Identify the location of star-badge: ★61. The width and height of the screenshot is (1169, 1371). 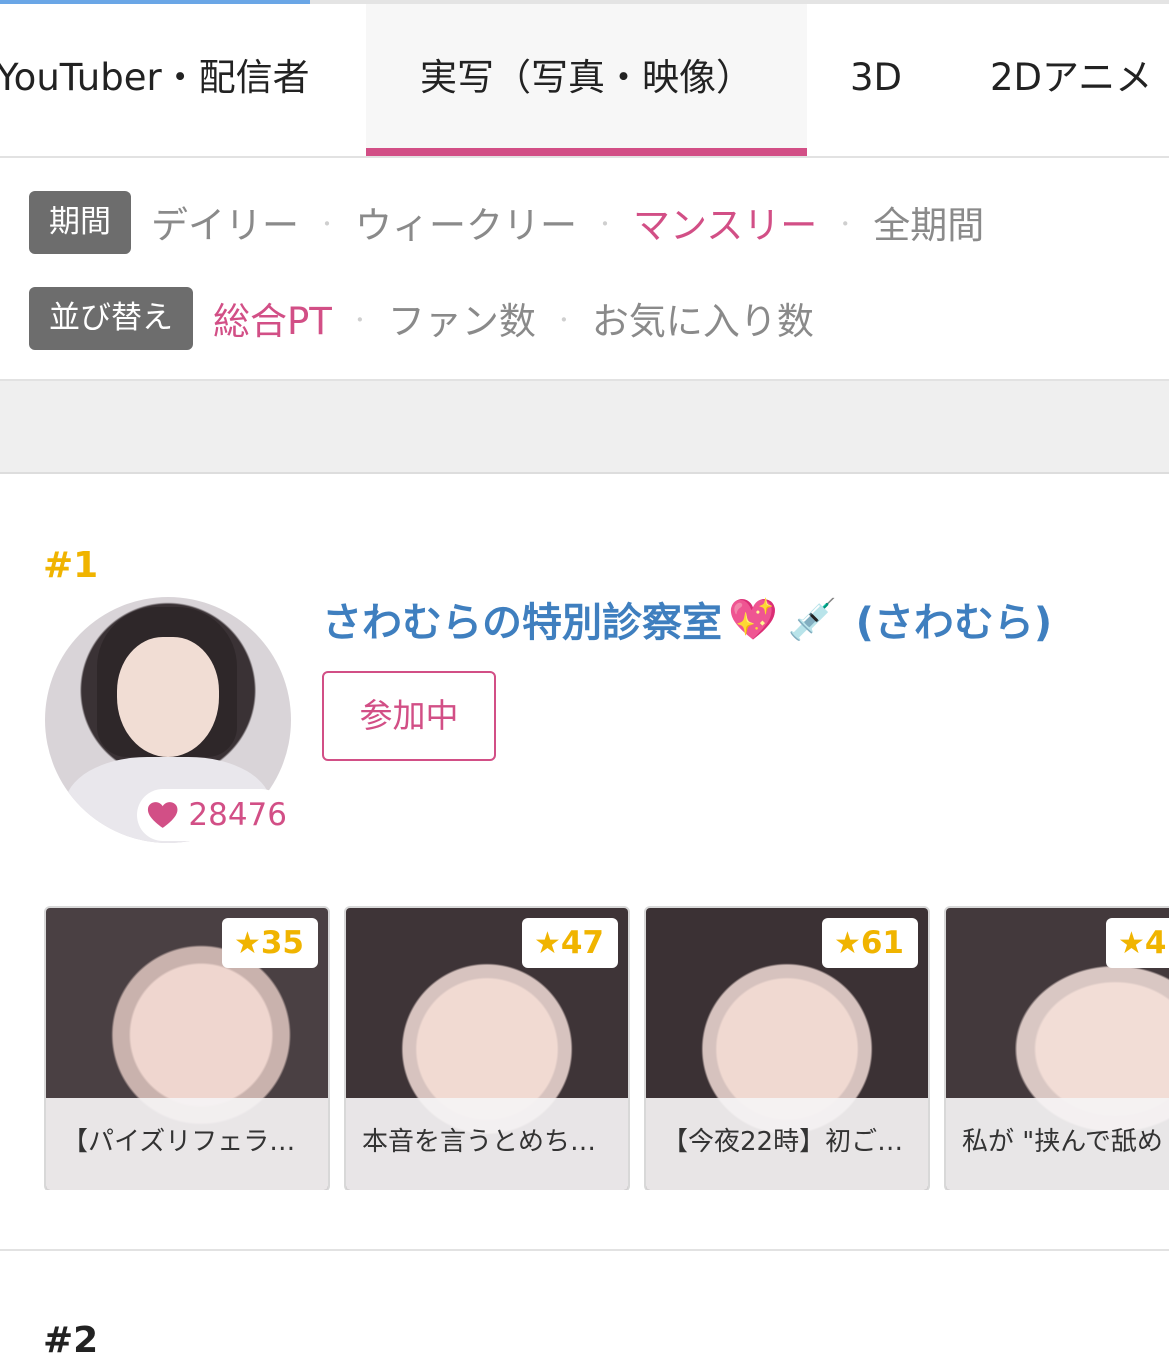
(869, 943).